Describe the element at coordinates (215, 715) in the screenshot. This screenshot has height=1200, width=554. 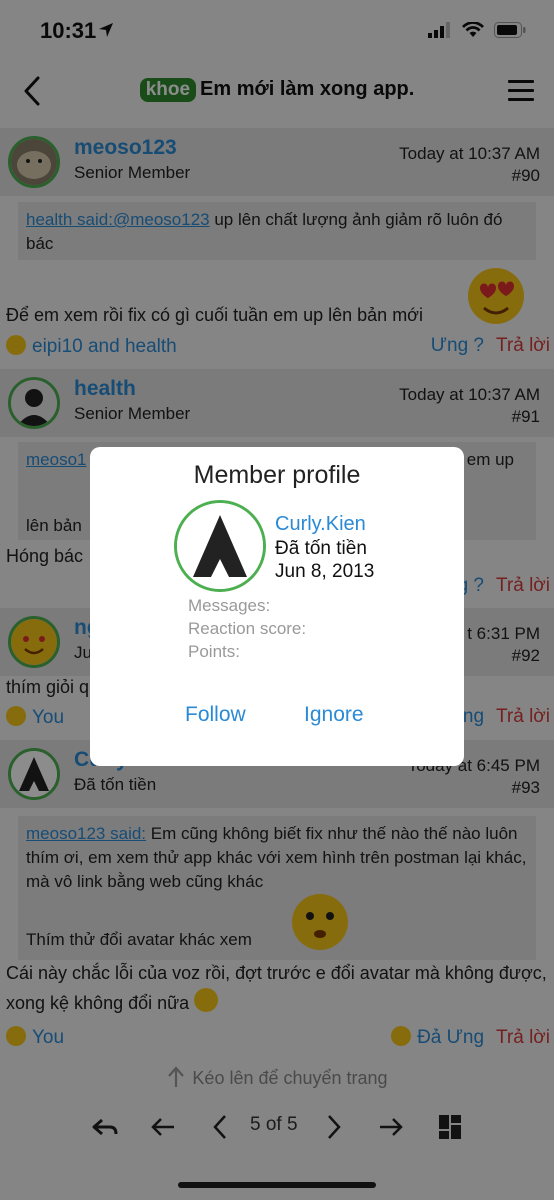
I see `follow-button: Follow` at that location.